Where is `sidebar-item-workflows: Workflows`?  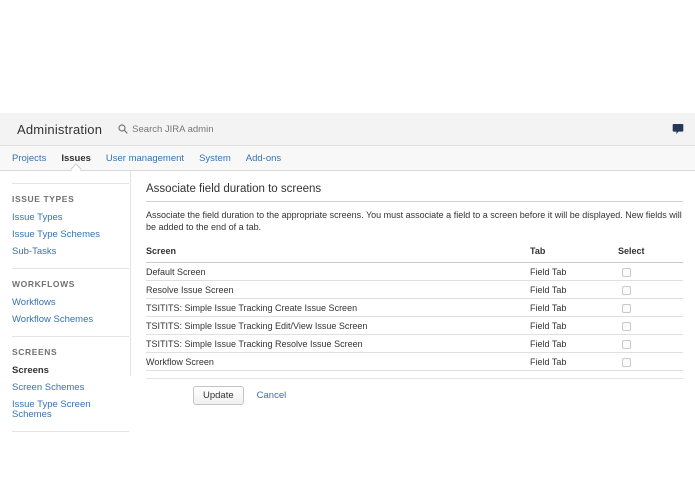
sidebar-item-workflows: Workflows is located at coordinates (70, 303).